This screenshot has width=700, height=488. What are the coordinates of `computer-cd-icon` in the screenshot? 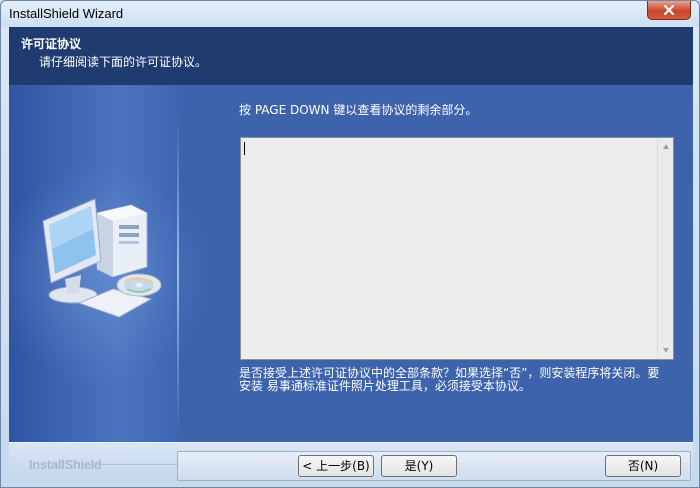 It's located at (102, 258).